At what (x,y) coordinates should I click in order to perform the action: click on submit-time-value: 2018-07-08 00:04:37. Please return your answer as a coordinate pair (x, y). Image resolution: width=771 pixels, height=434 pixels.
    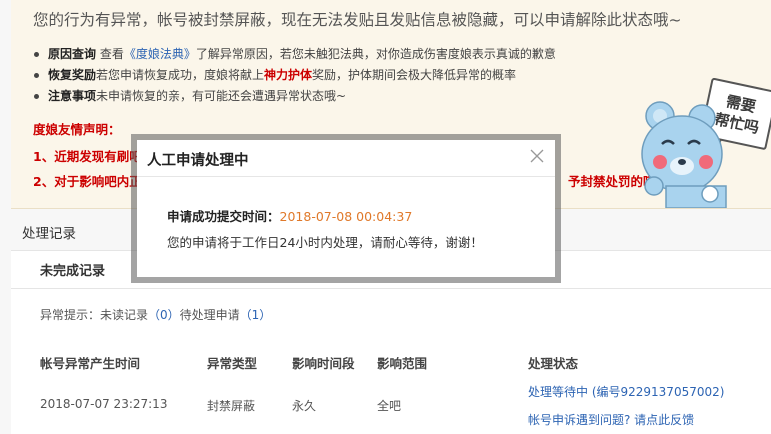
    Looking at the image, I should click on (346, 216).